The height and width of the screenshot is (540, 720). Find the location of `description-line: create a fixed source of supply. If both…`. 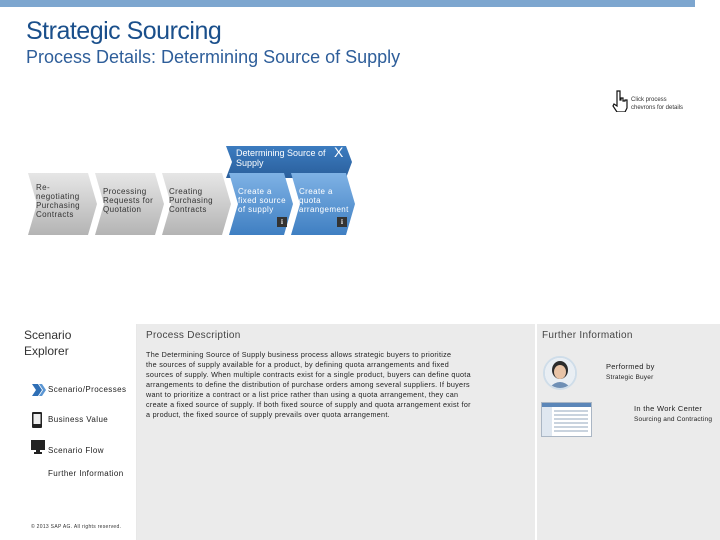

description-line: create a fixed source of supply. If both… is located at coordinates (308, 404).